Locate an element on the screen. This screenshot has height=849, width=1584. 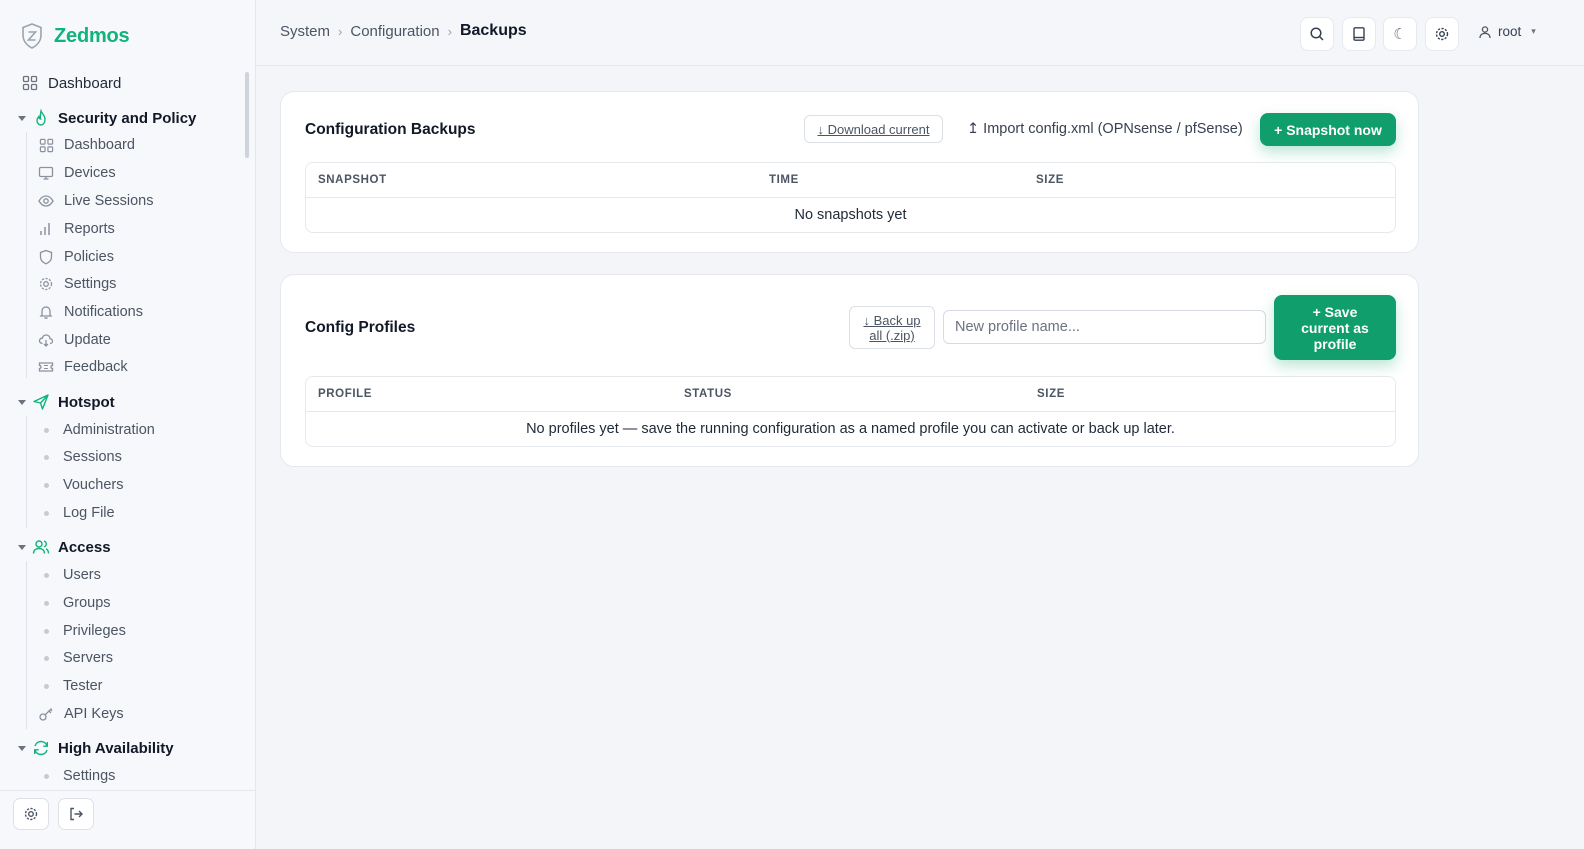
sidebar-item-ha-settings: Settings is located at coordinates (79, 776).